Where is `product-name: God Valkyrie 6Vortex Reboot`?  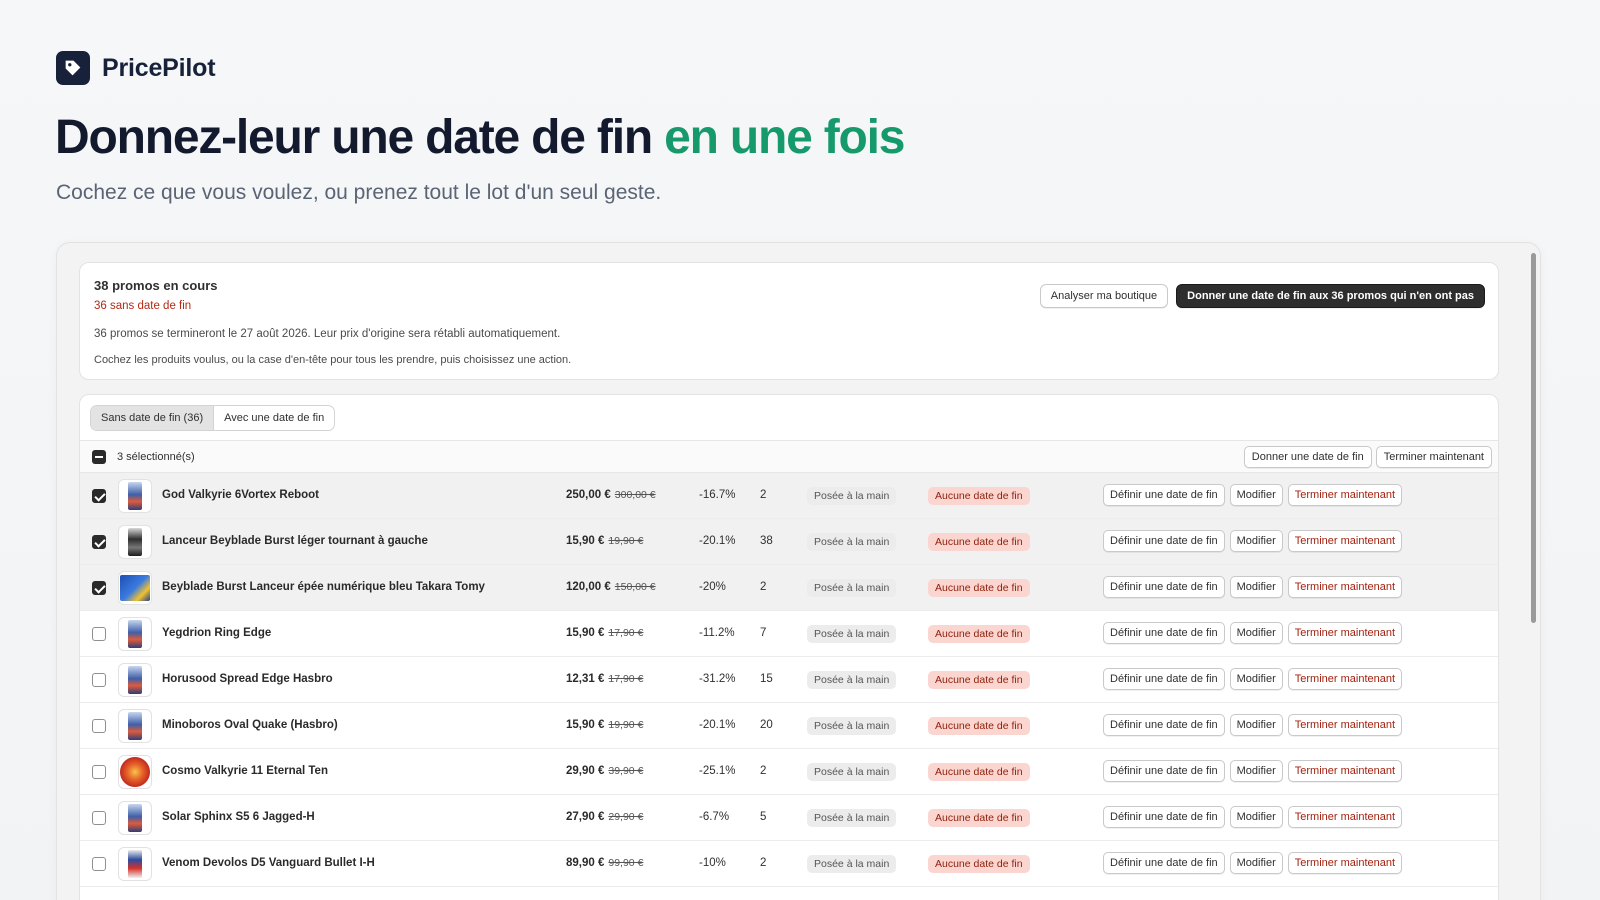 product-name: God Valkyrie 6Vortex Reboot is located at coordinates (241, 495).